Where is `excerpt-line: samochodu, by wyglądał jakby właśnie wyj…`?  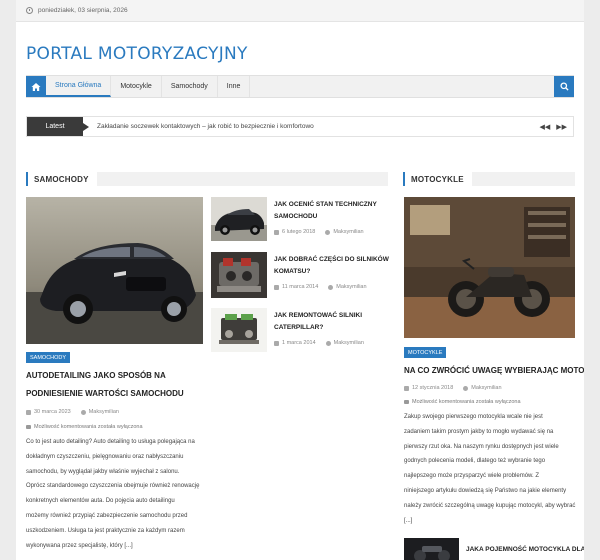
excerpt-line: samochodu, by wyglądał jakby właśnie wyj… is located at coordinates (103, 471).